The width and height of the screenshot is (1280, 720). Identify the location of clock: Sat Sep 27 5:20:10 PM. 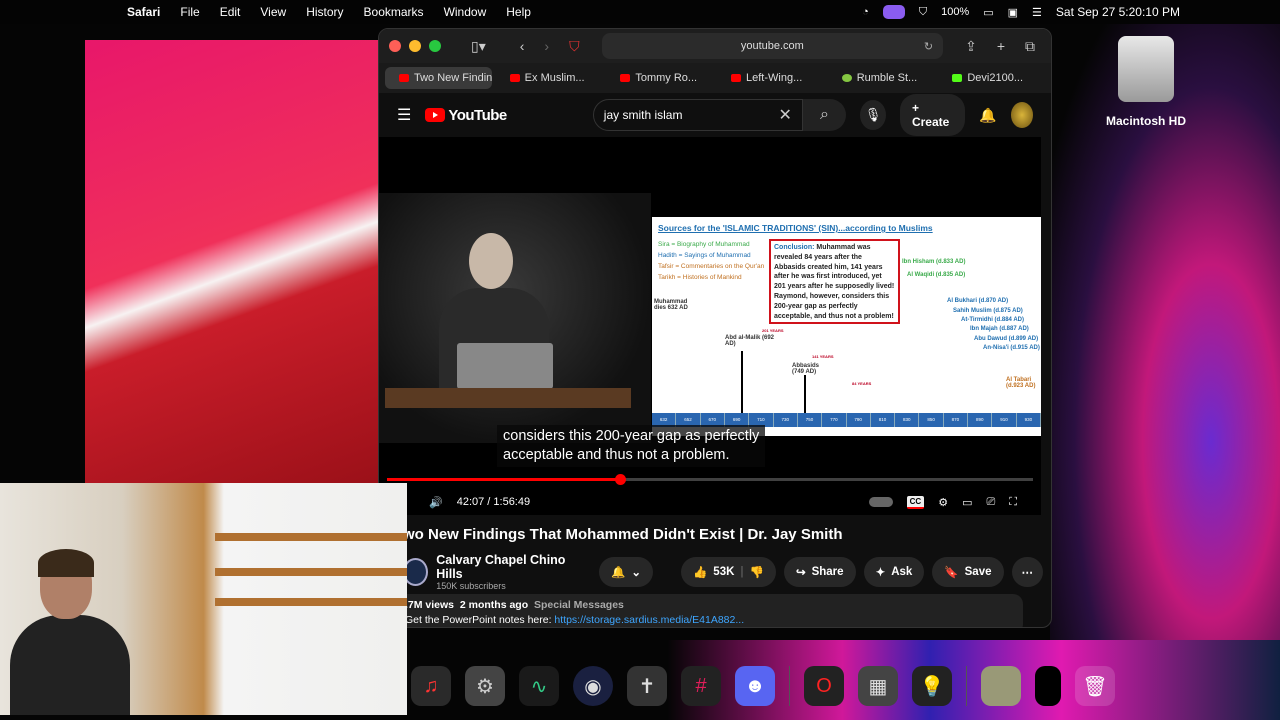
(1118, 12).